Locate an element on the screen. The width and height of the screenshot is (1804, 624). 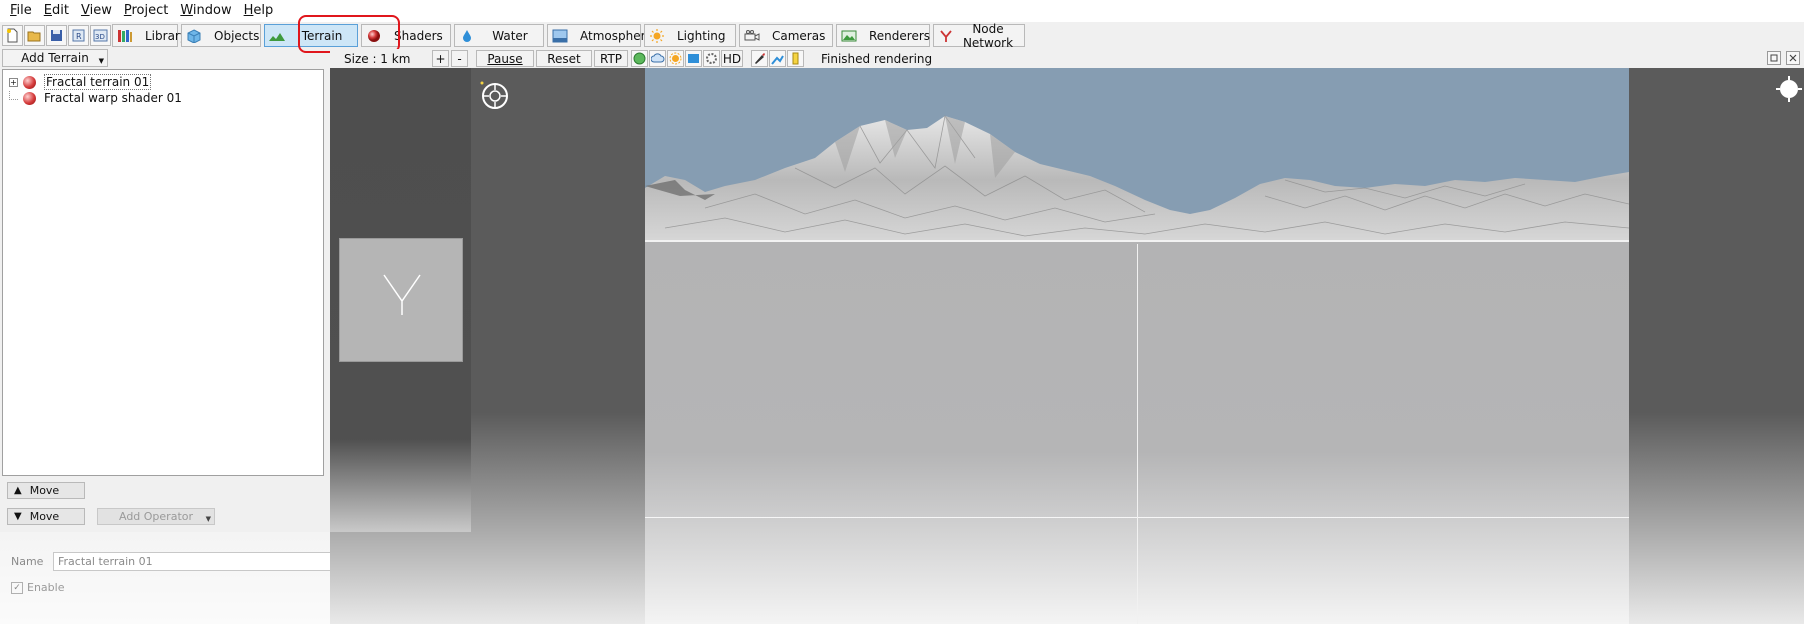
show-water-toggle is located at coordinates (693, 58).